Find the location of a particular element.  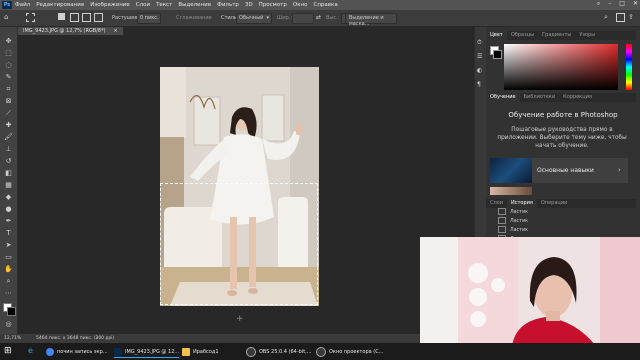

path-select-tool-icon: ➤ is located at coordinates (8, 245).